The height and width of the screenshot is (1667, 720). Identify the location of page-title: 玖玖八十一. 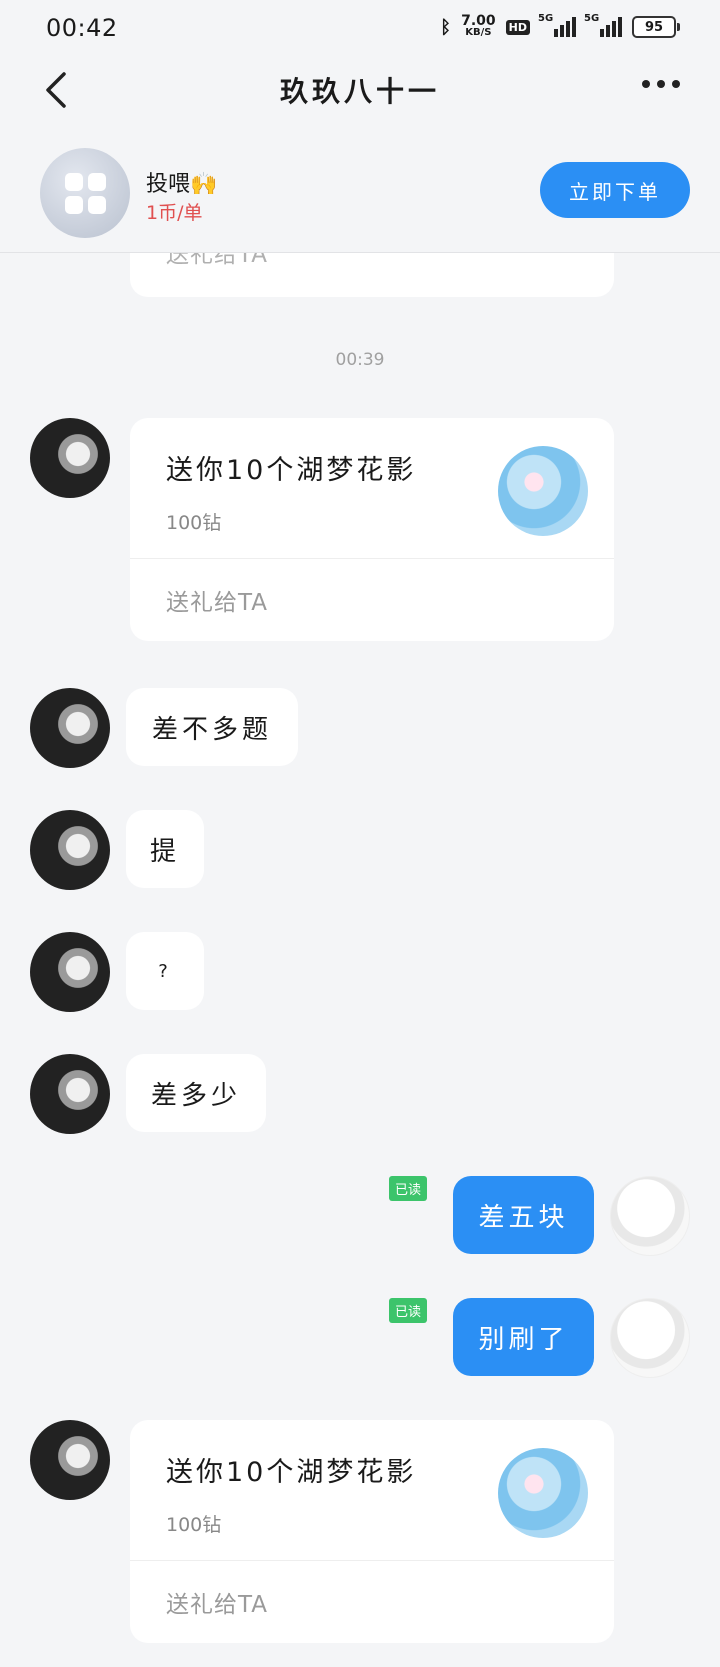
(359, 91).